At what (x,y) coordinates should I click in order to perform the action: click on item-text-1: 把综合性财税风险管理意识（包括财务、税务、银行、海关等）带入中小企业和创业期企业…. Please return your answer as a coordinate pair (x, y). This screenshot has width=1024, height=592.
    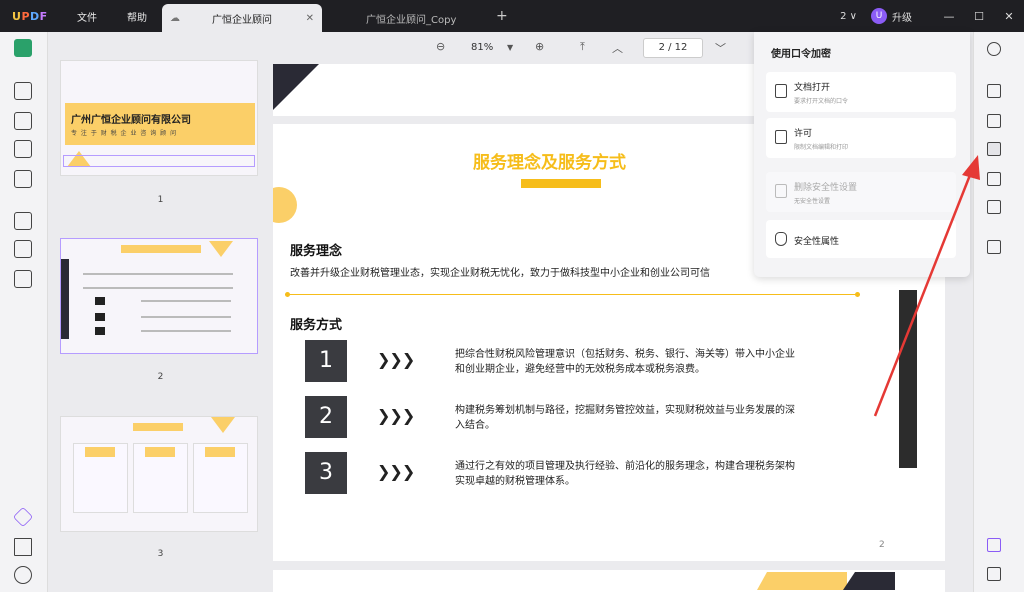
    Looking at the image, I should click on (625, 362).